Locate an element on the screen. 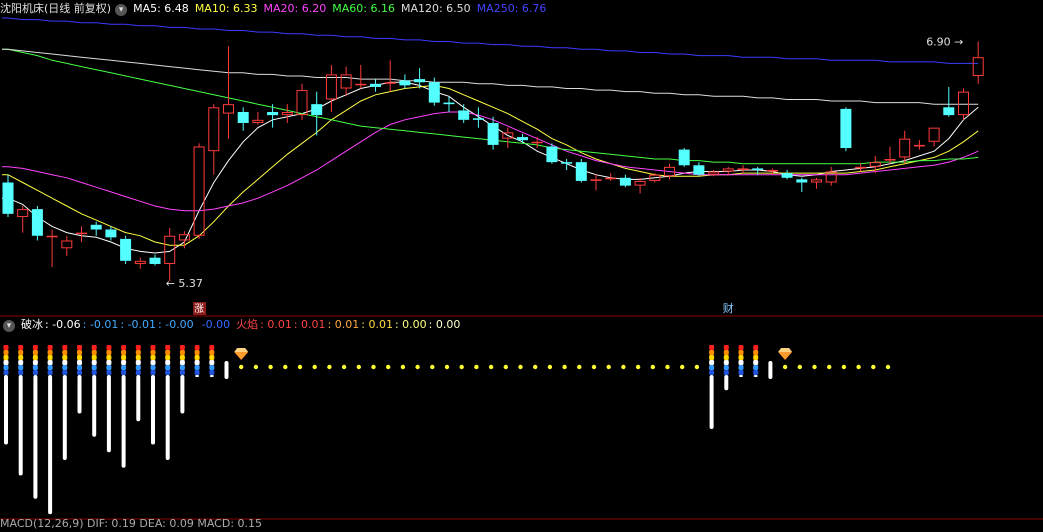  indicator-settings-icon: ▾ is located at coordinates (9, 326).